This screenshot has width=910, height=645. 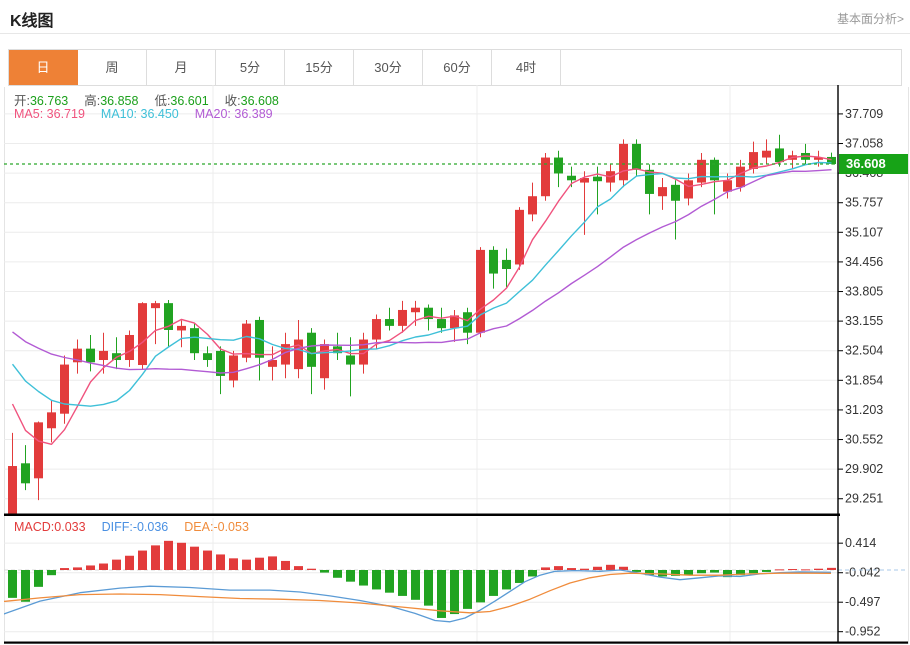 What do you see at coordinates (232, 101) in the screenshot?
I see `close-label: 收:` at bounding box center [232, 101].